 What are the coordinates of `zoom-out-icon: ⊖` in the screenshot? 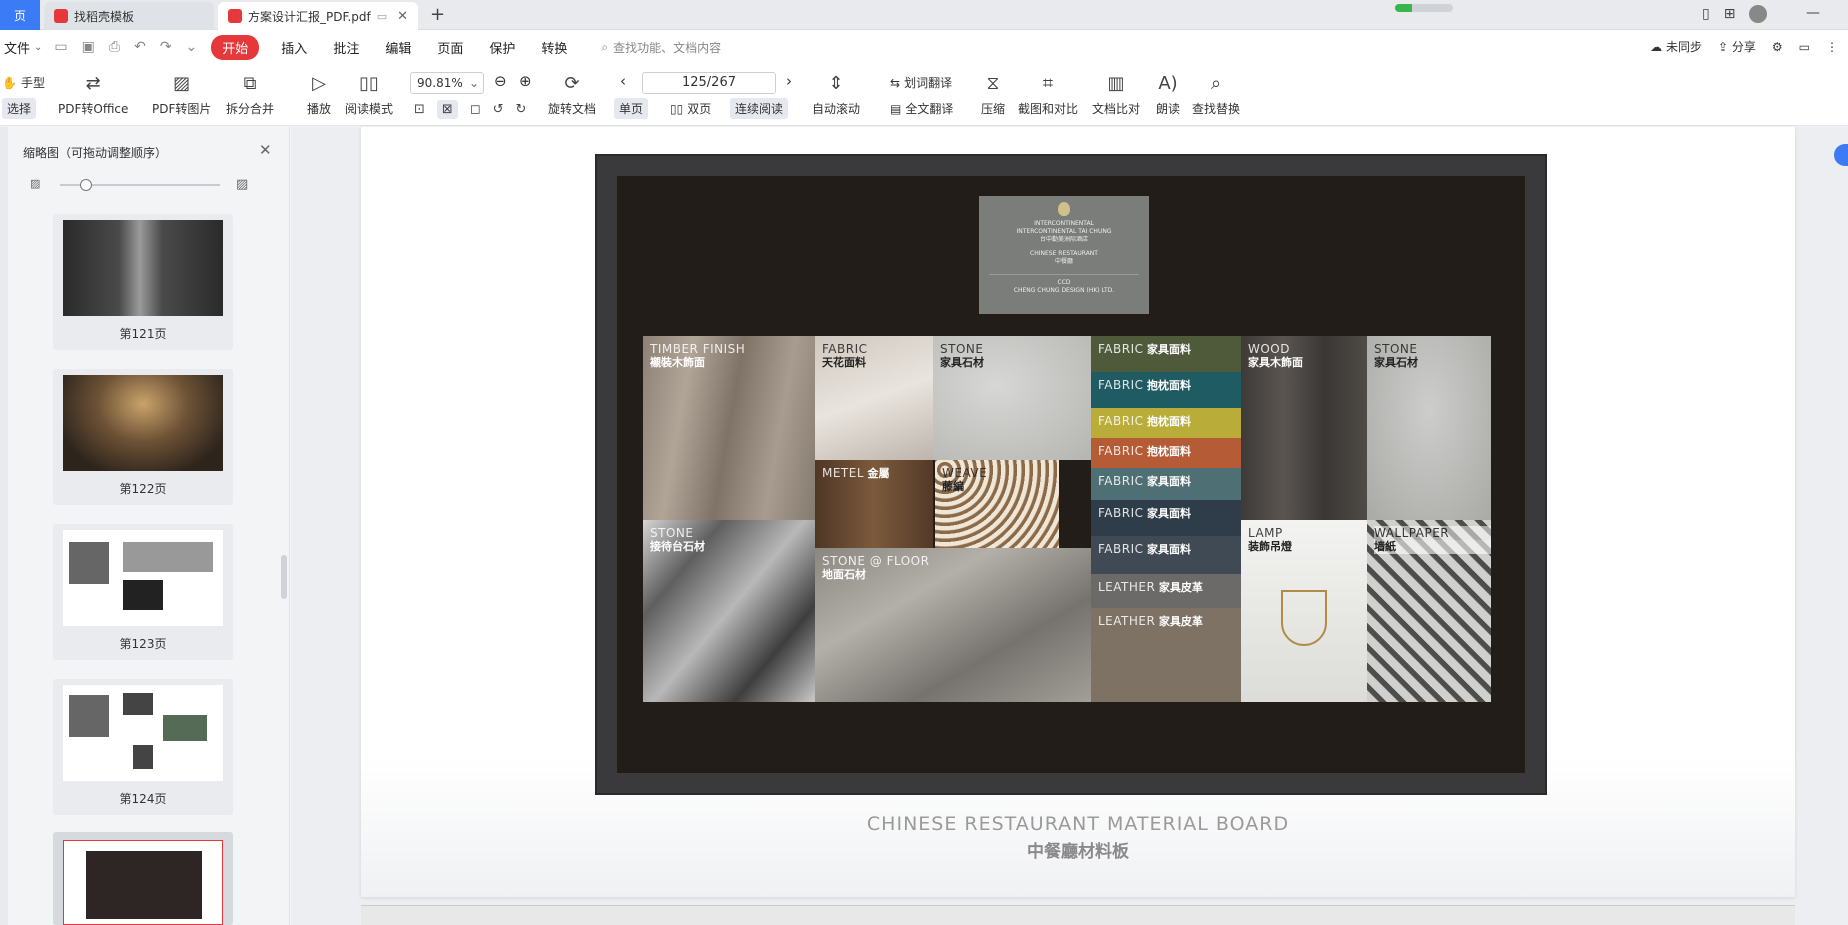 It's located at (500, 81).